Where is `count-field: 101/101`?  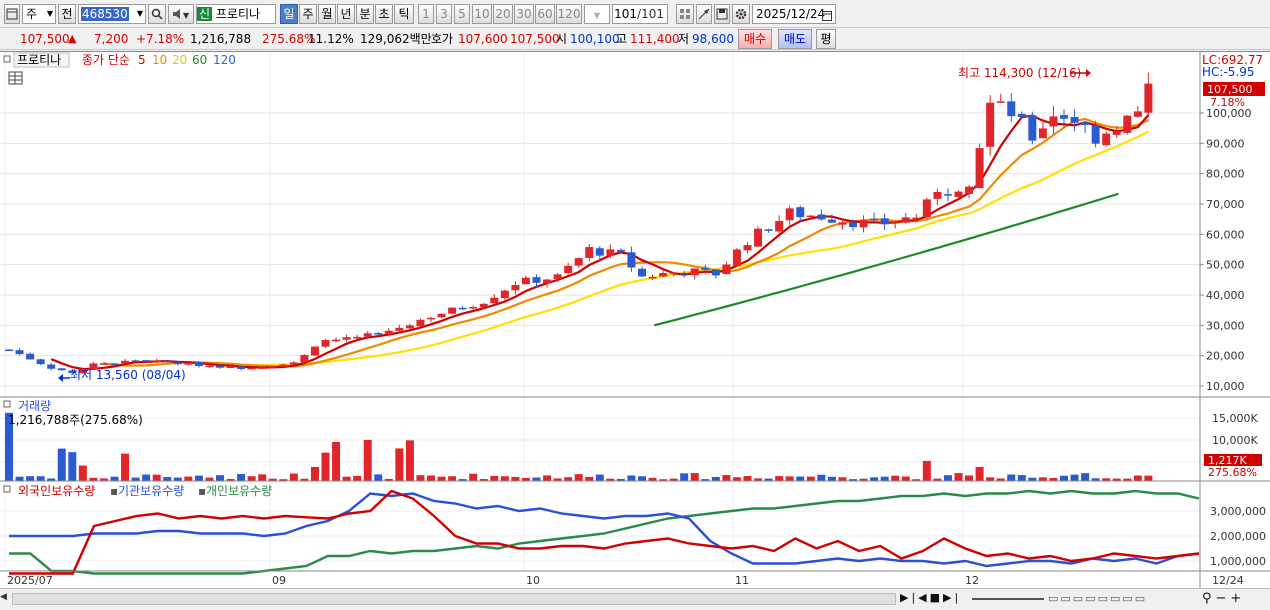 count-field: 101/101 is located at coordinates (640, 14).